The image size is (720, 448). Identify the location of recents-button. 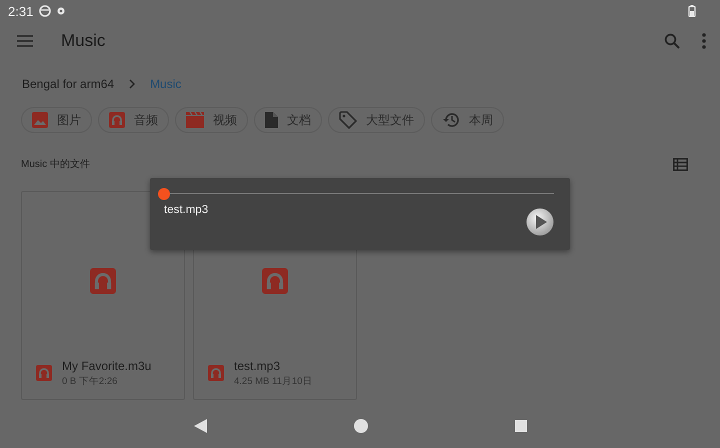
(520, 426).